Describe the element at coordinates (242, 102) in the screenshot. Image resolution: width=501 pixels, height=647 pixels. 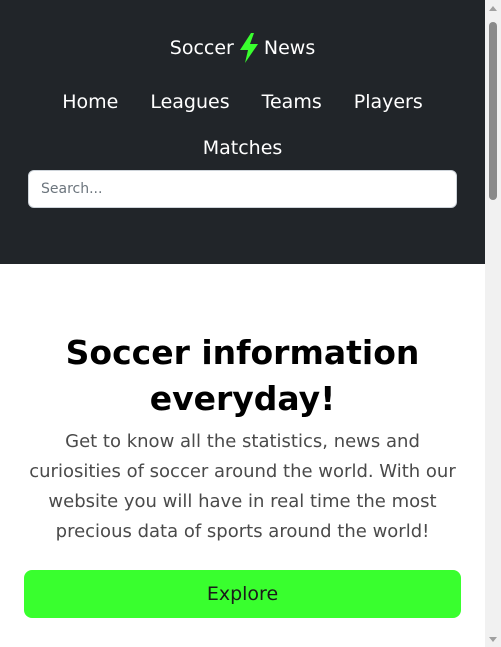
I see `main-nav: Home Leagues Teams Players` at that location.